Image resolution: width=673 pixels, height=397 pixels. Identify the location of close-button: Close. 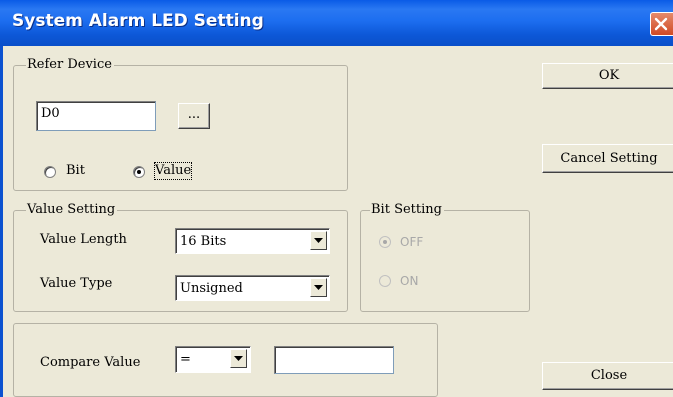
(607, 376).